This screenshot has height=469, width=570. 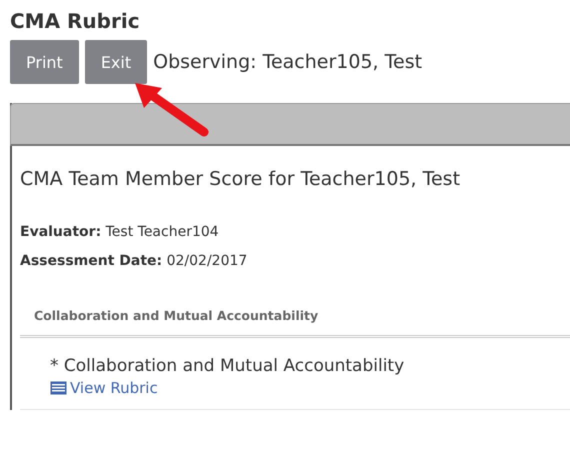 I want to click on view-rubric-link: View Rubric, so click(x=104, y=388).